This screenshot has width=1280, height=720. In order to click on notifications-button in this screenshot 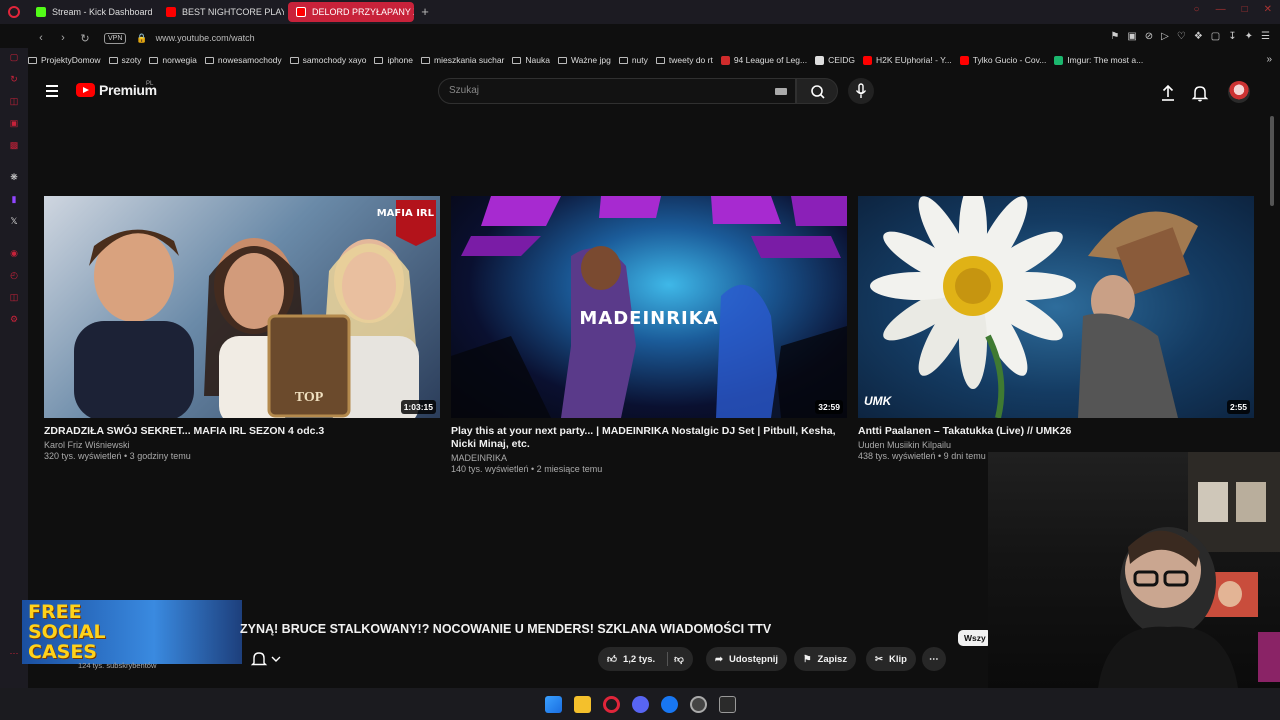, I will do `click(1200, 93)`.